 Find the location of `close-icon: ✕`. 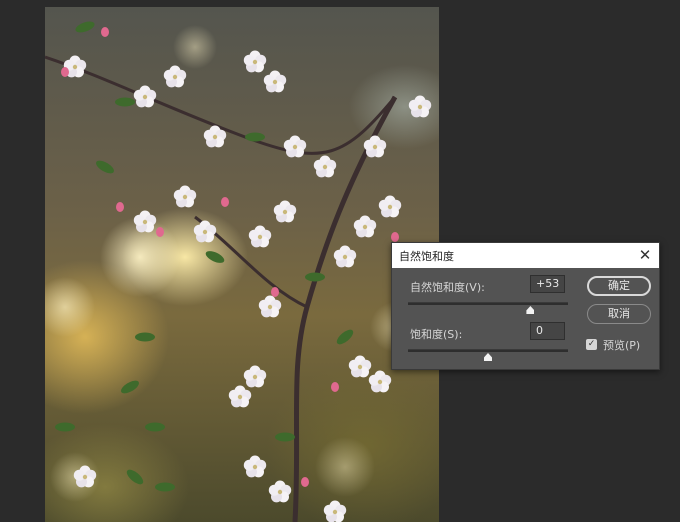

close-icon: ✕ is located at coordinates (645, 255).